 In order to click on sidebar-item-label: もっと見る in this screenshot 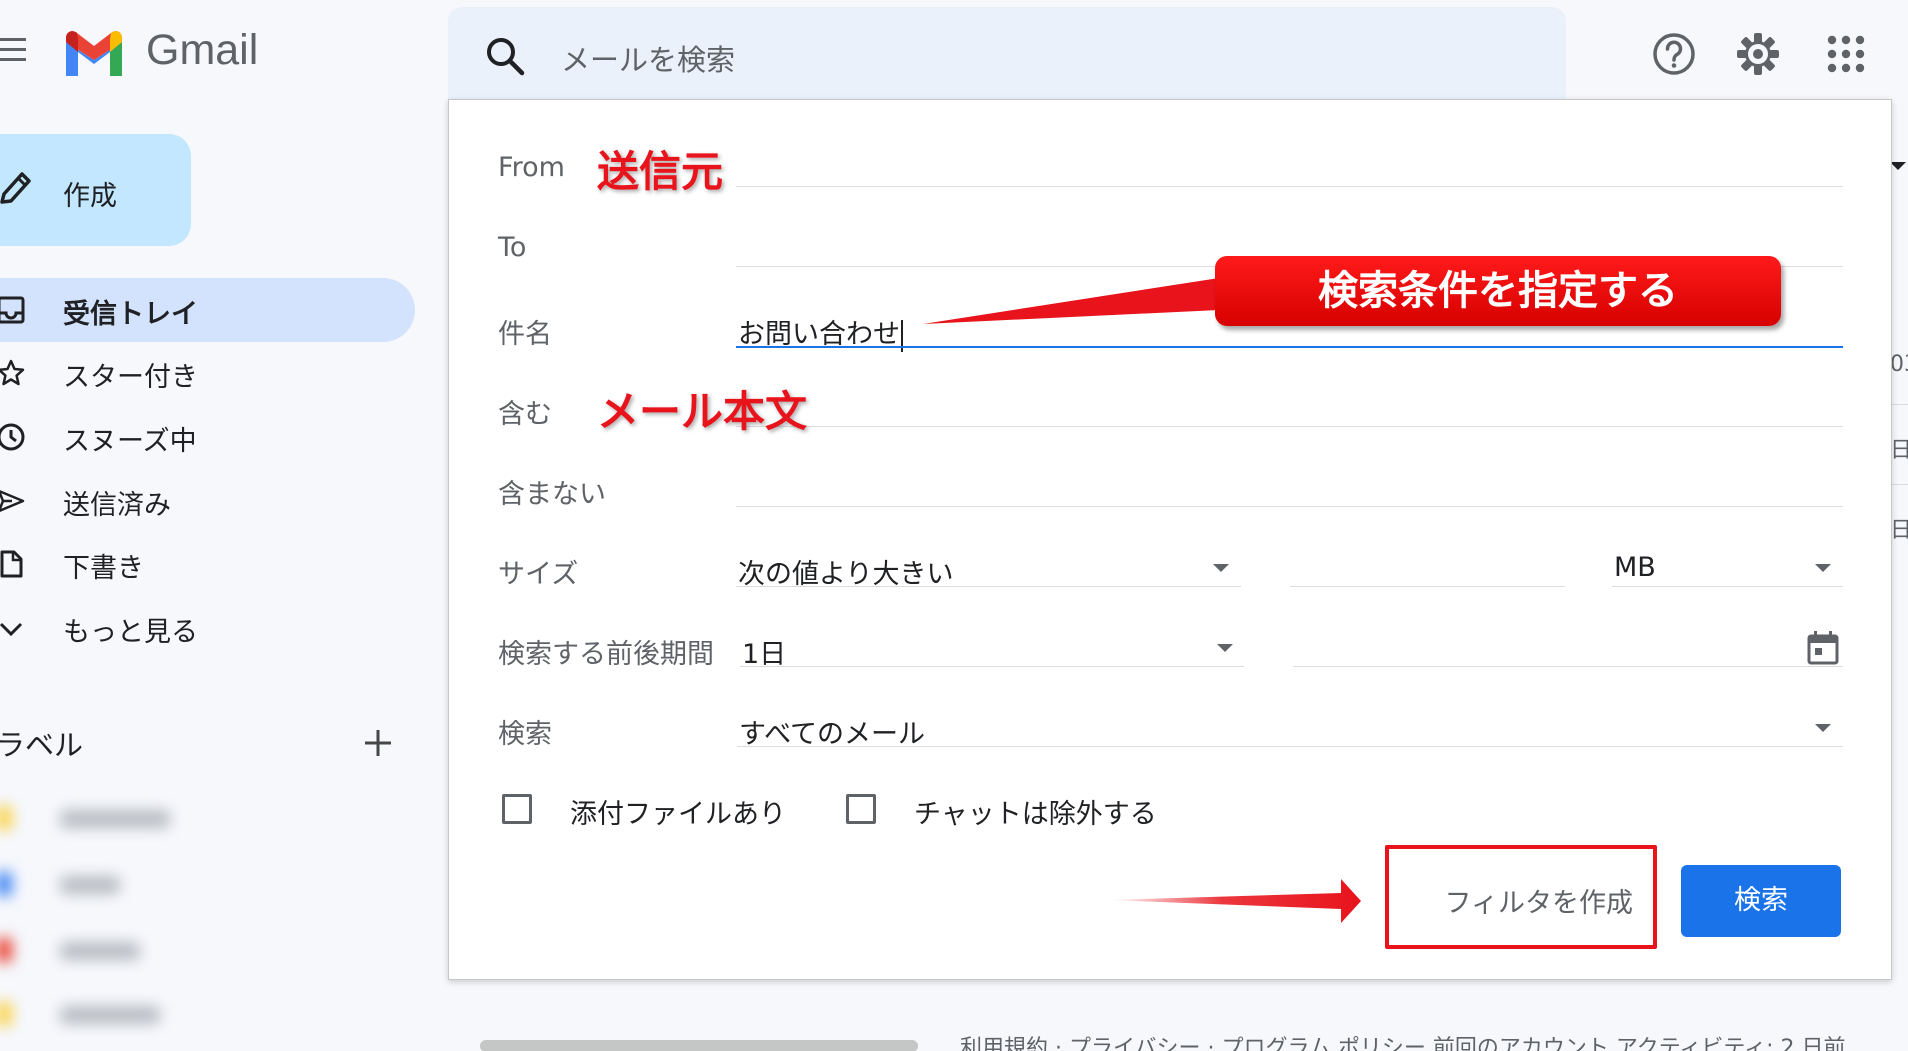, I will do `click(130, 632)`.